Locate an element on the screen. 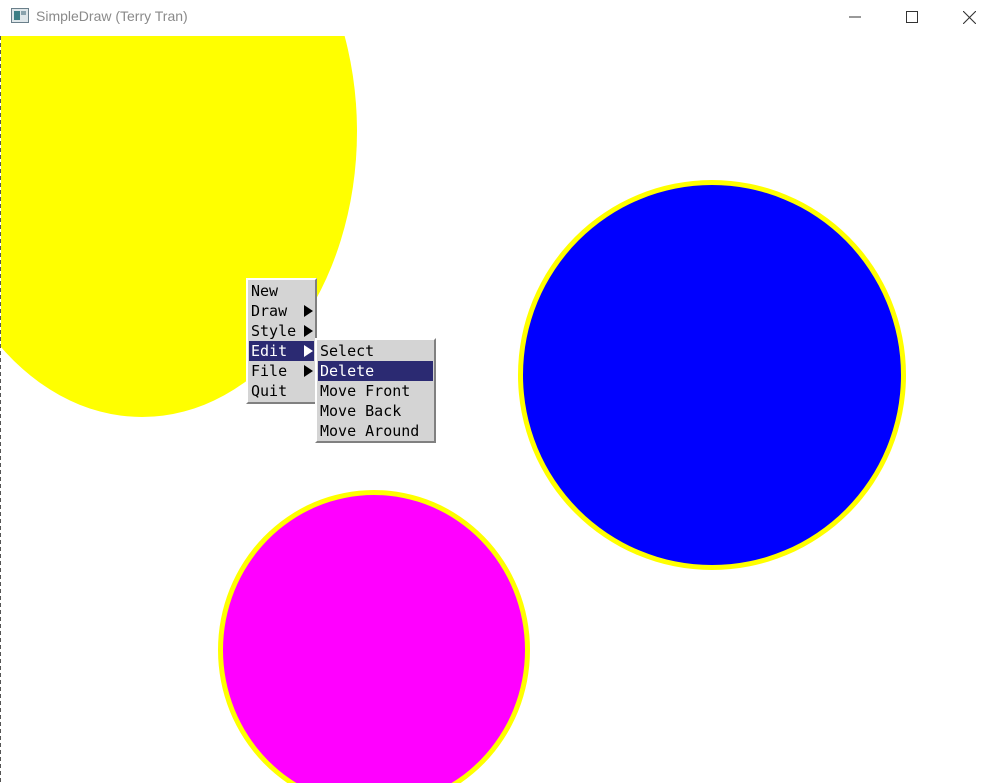 The height and width of the screenshot is (783, 998). submenu-item-move-front: Move Front is located at coordinates (375, 391).